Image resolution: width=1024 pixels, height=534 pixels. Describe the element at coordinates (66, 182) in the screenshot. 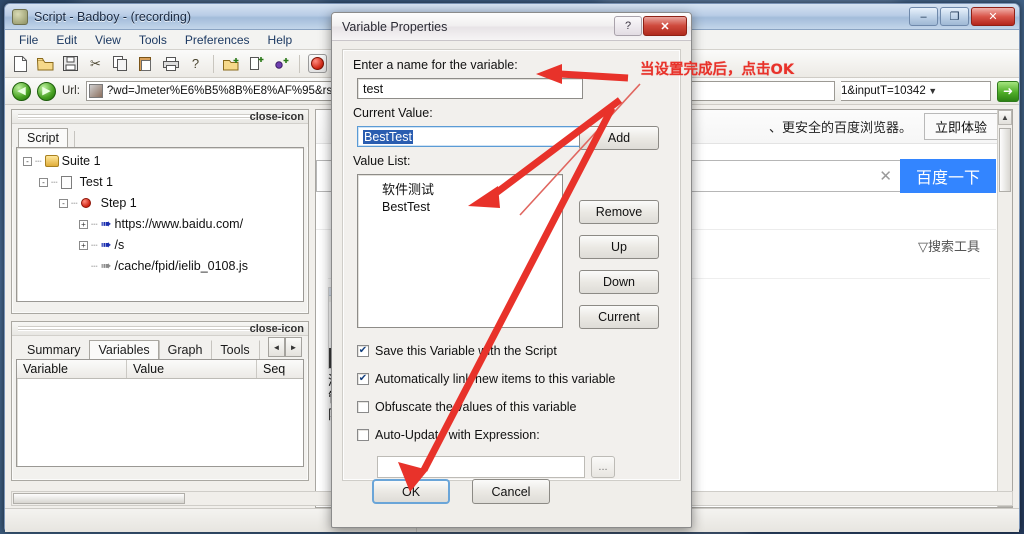

I see `document-icon` at that location.